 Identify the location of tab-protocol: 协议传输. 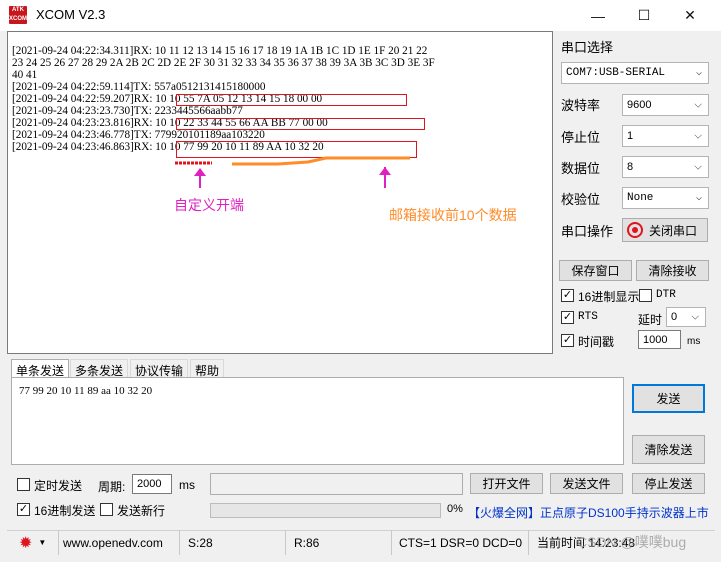
(159, 368).